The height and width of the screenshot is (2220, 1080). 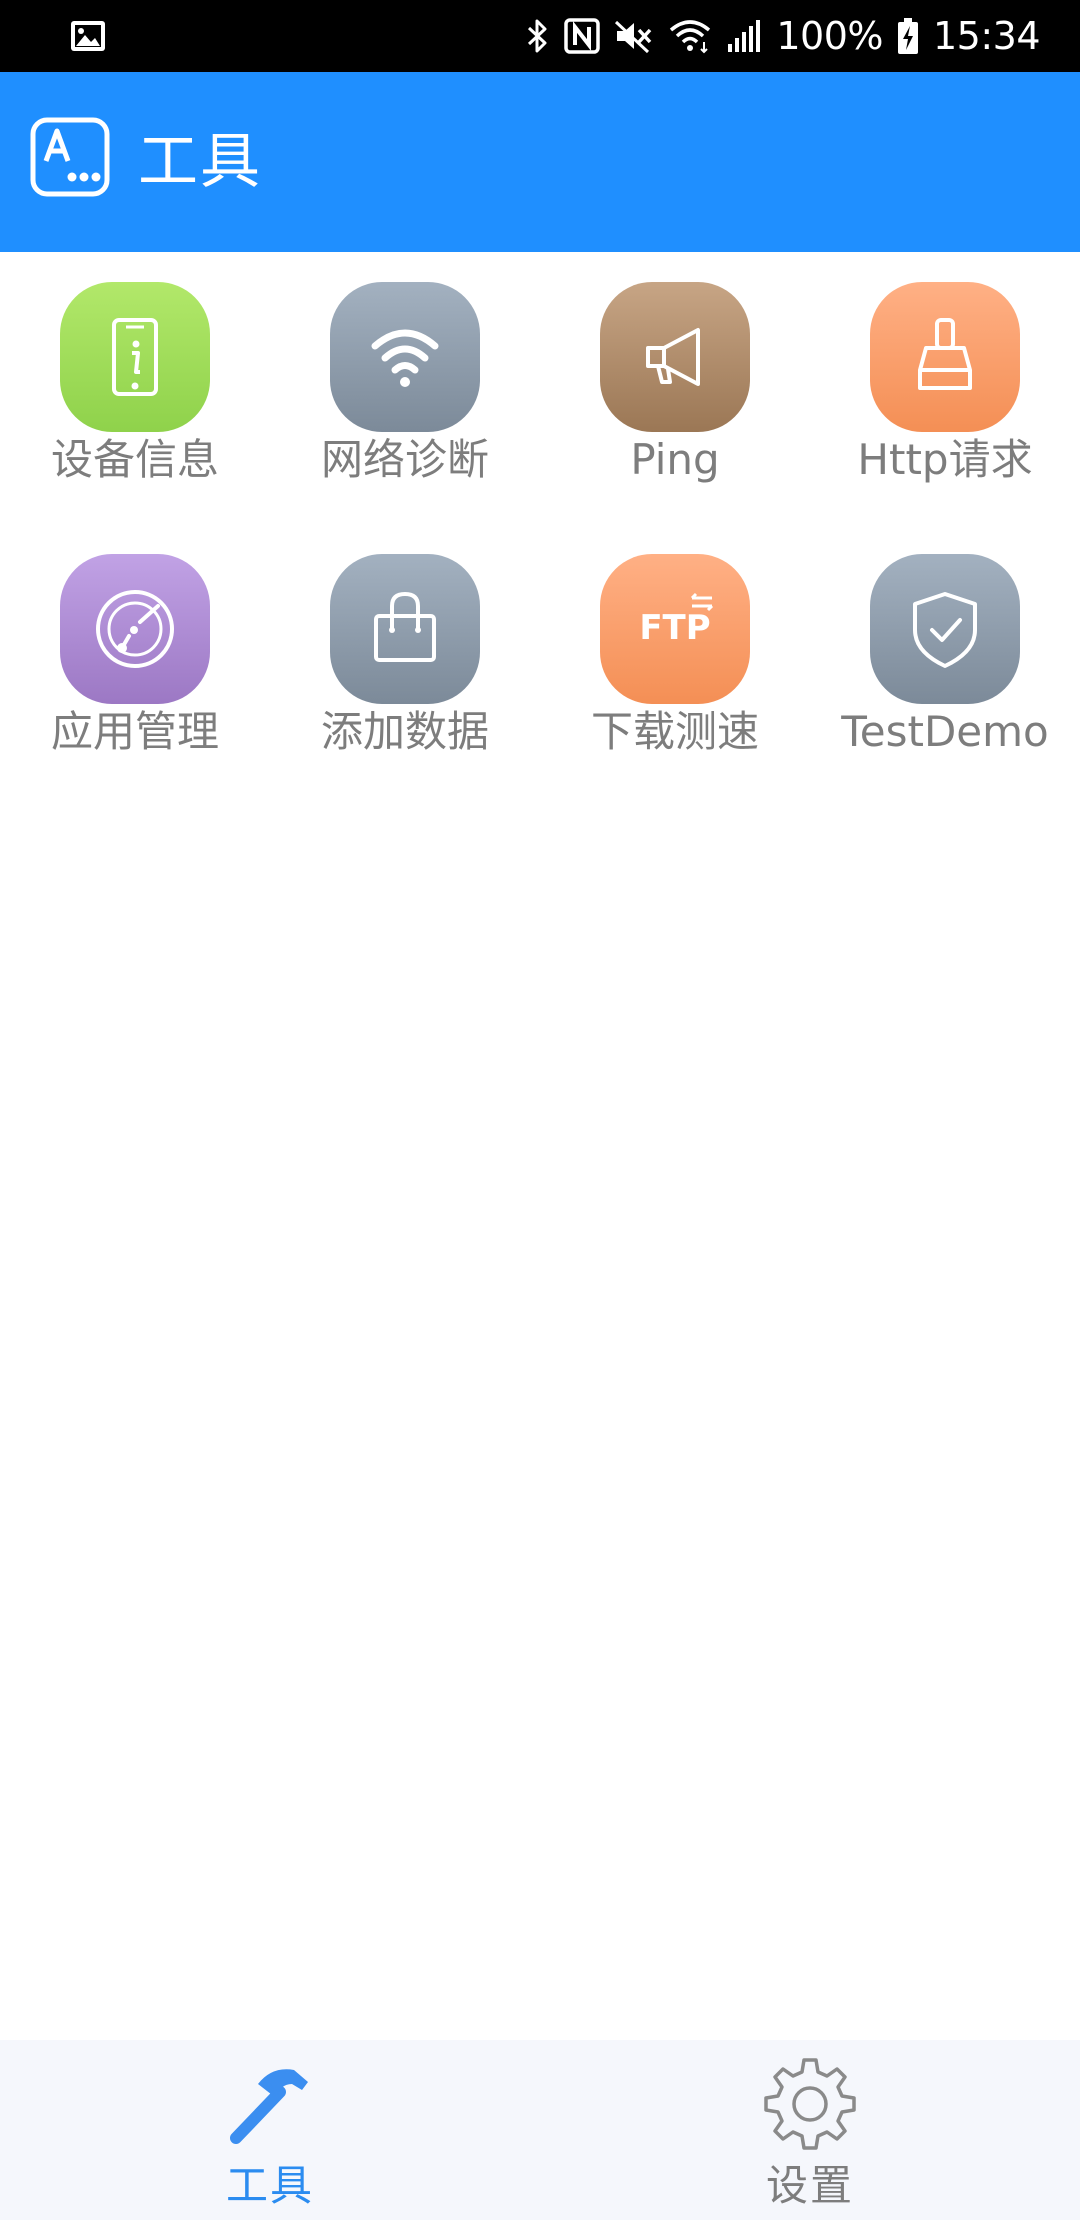 What do you see at coordinates (945, 731) in the screenshot?
I see `tool-label: TestDemo` at bounding box center [945, 731].